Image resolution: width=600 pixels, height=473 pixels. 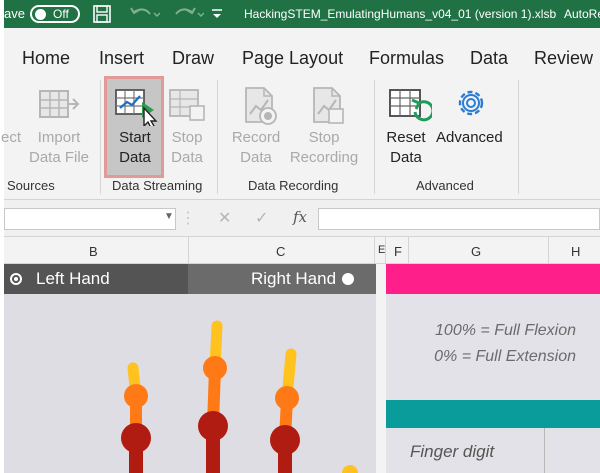 I want to click on import-data-file-icon, so click(x=59, y=106).